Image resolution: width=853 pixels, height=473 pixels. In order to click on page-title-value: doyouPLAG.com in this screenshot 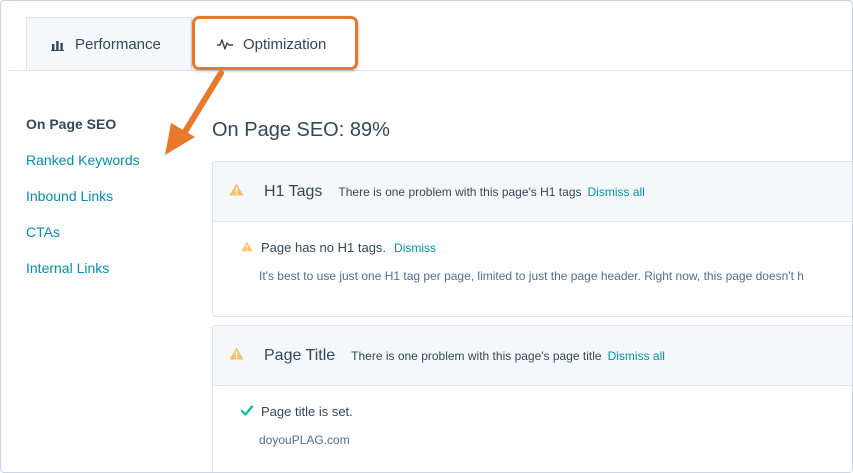, I will do `click(304, 440)`.